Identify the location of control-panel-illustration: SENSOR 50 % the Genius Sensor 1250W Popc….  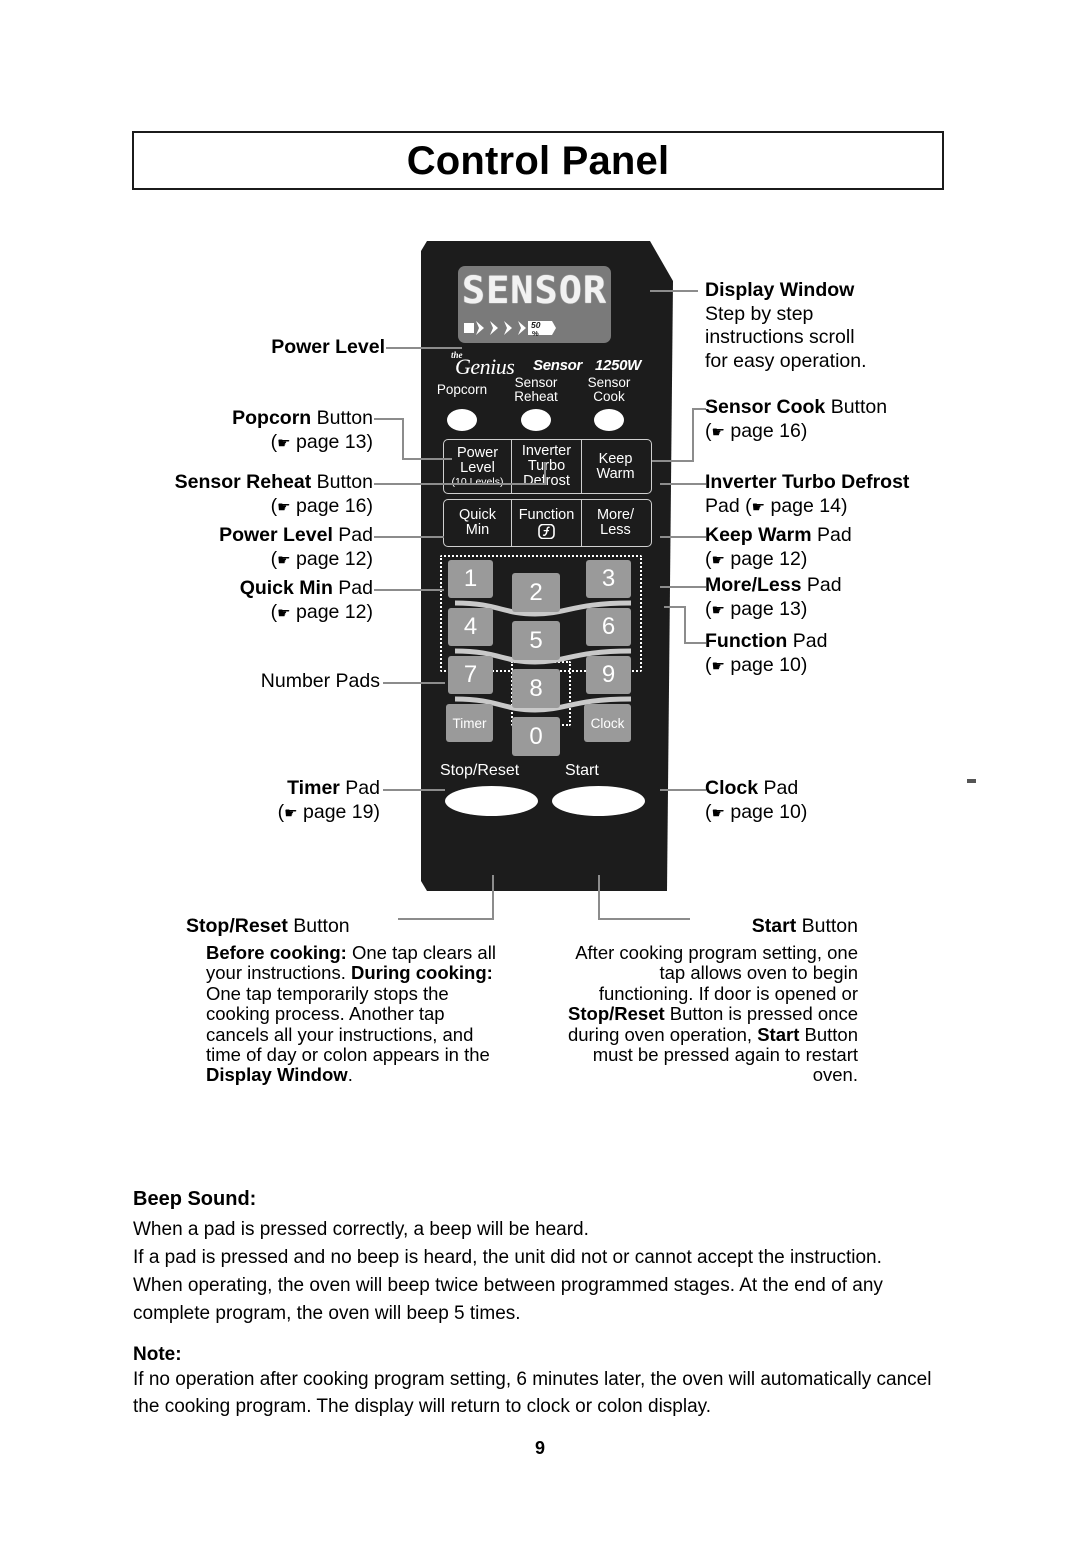
(547, 566).